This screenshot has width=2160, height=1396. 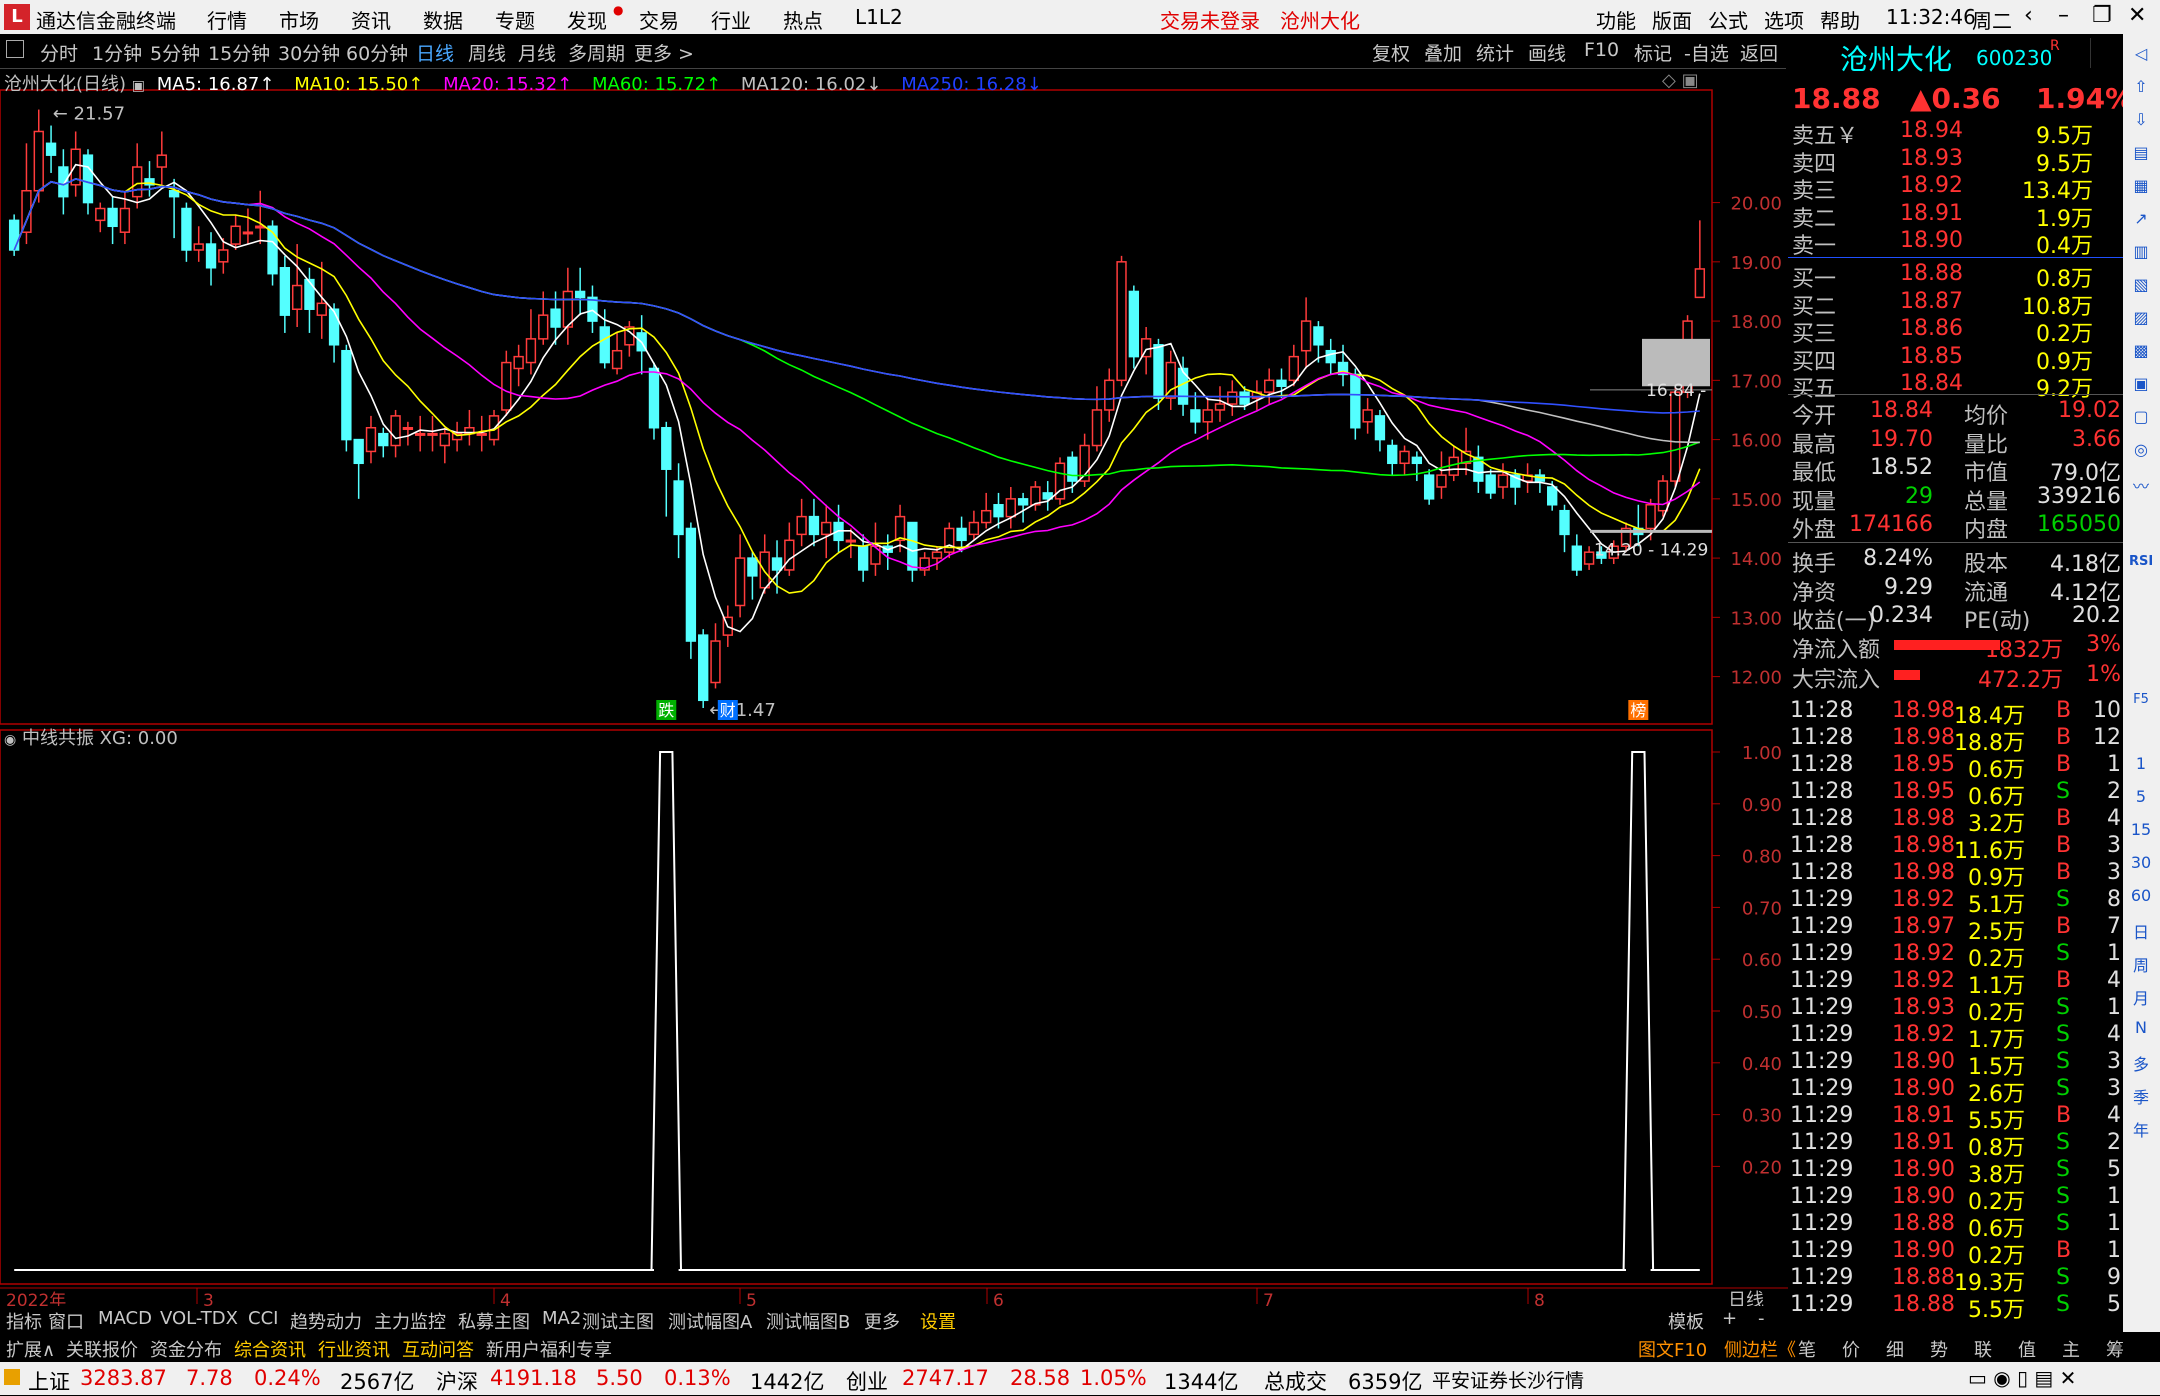 I want to click on period-1min: 1分钟, so click(x=117, y=52).